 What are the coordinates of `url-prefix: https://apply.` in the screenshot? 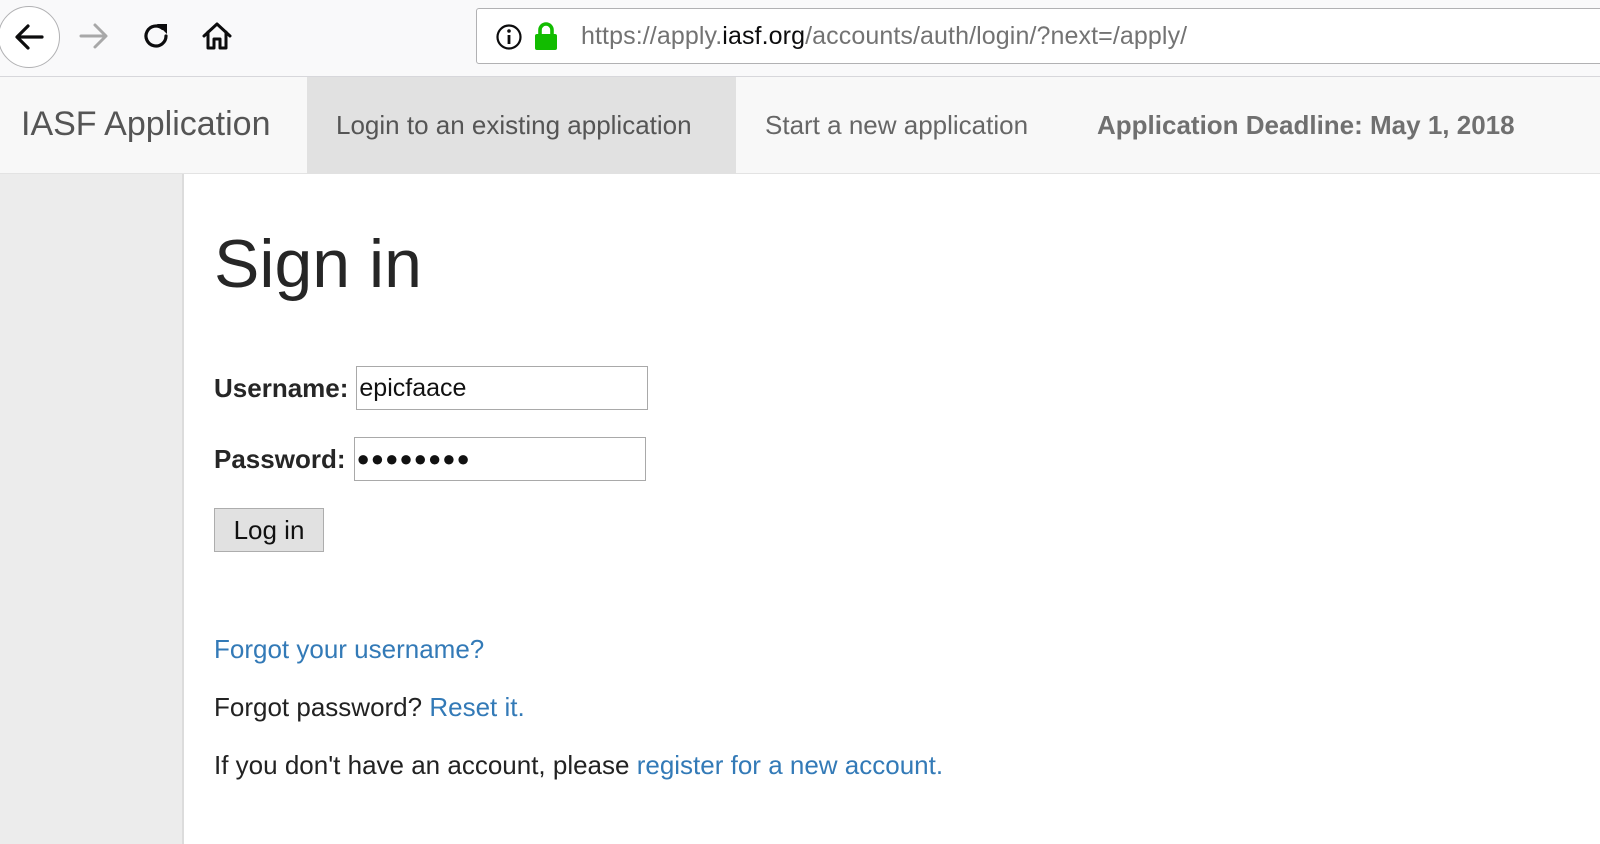 It's located at (652, 36).